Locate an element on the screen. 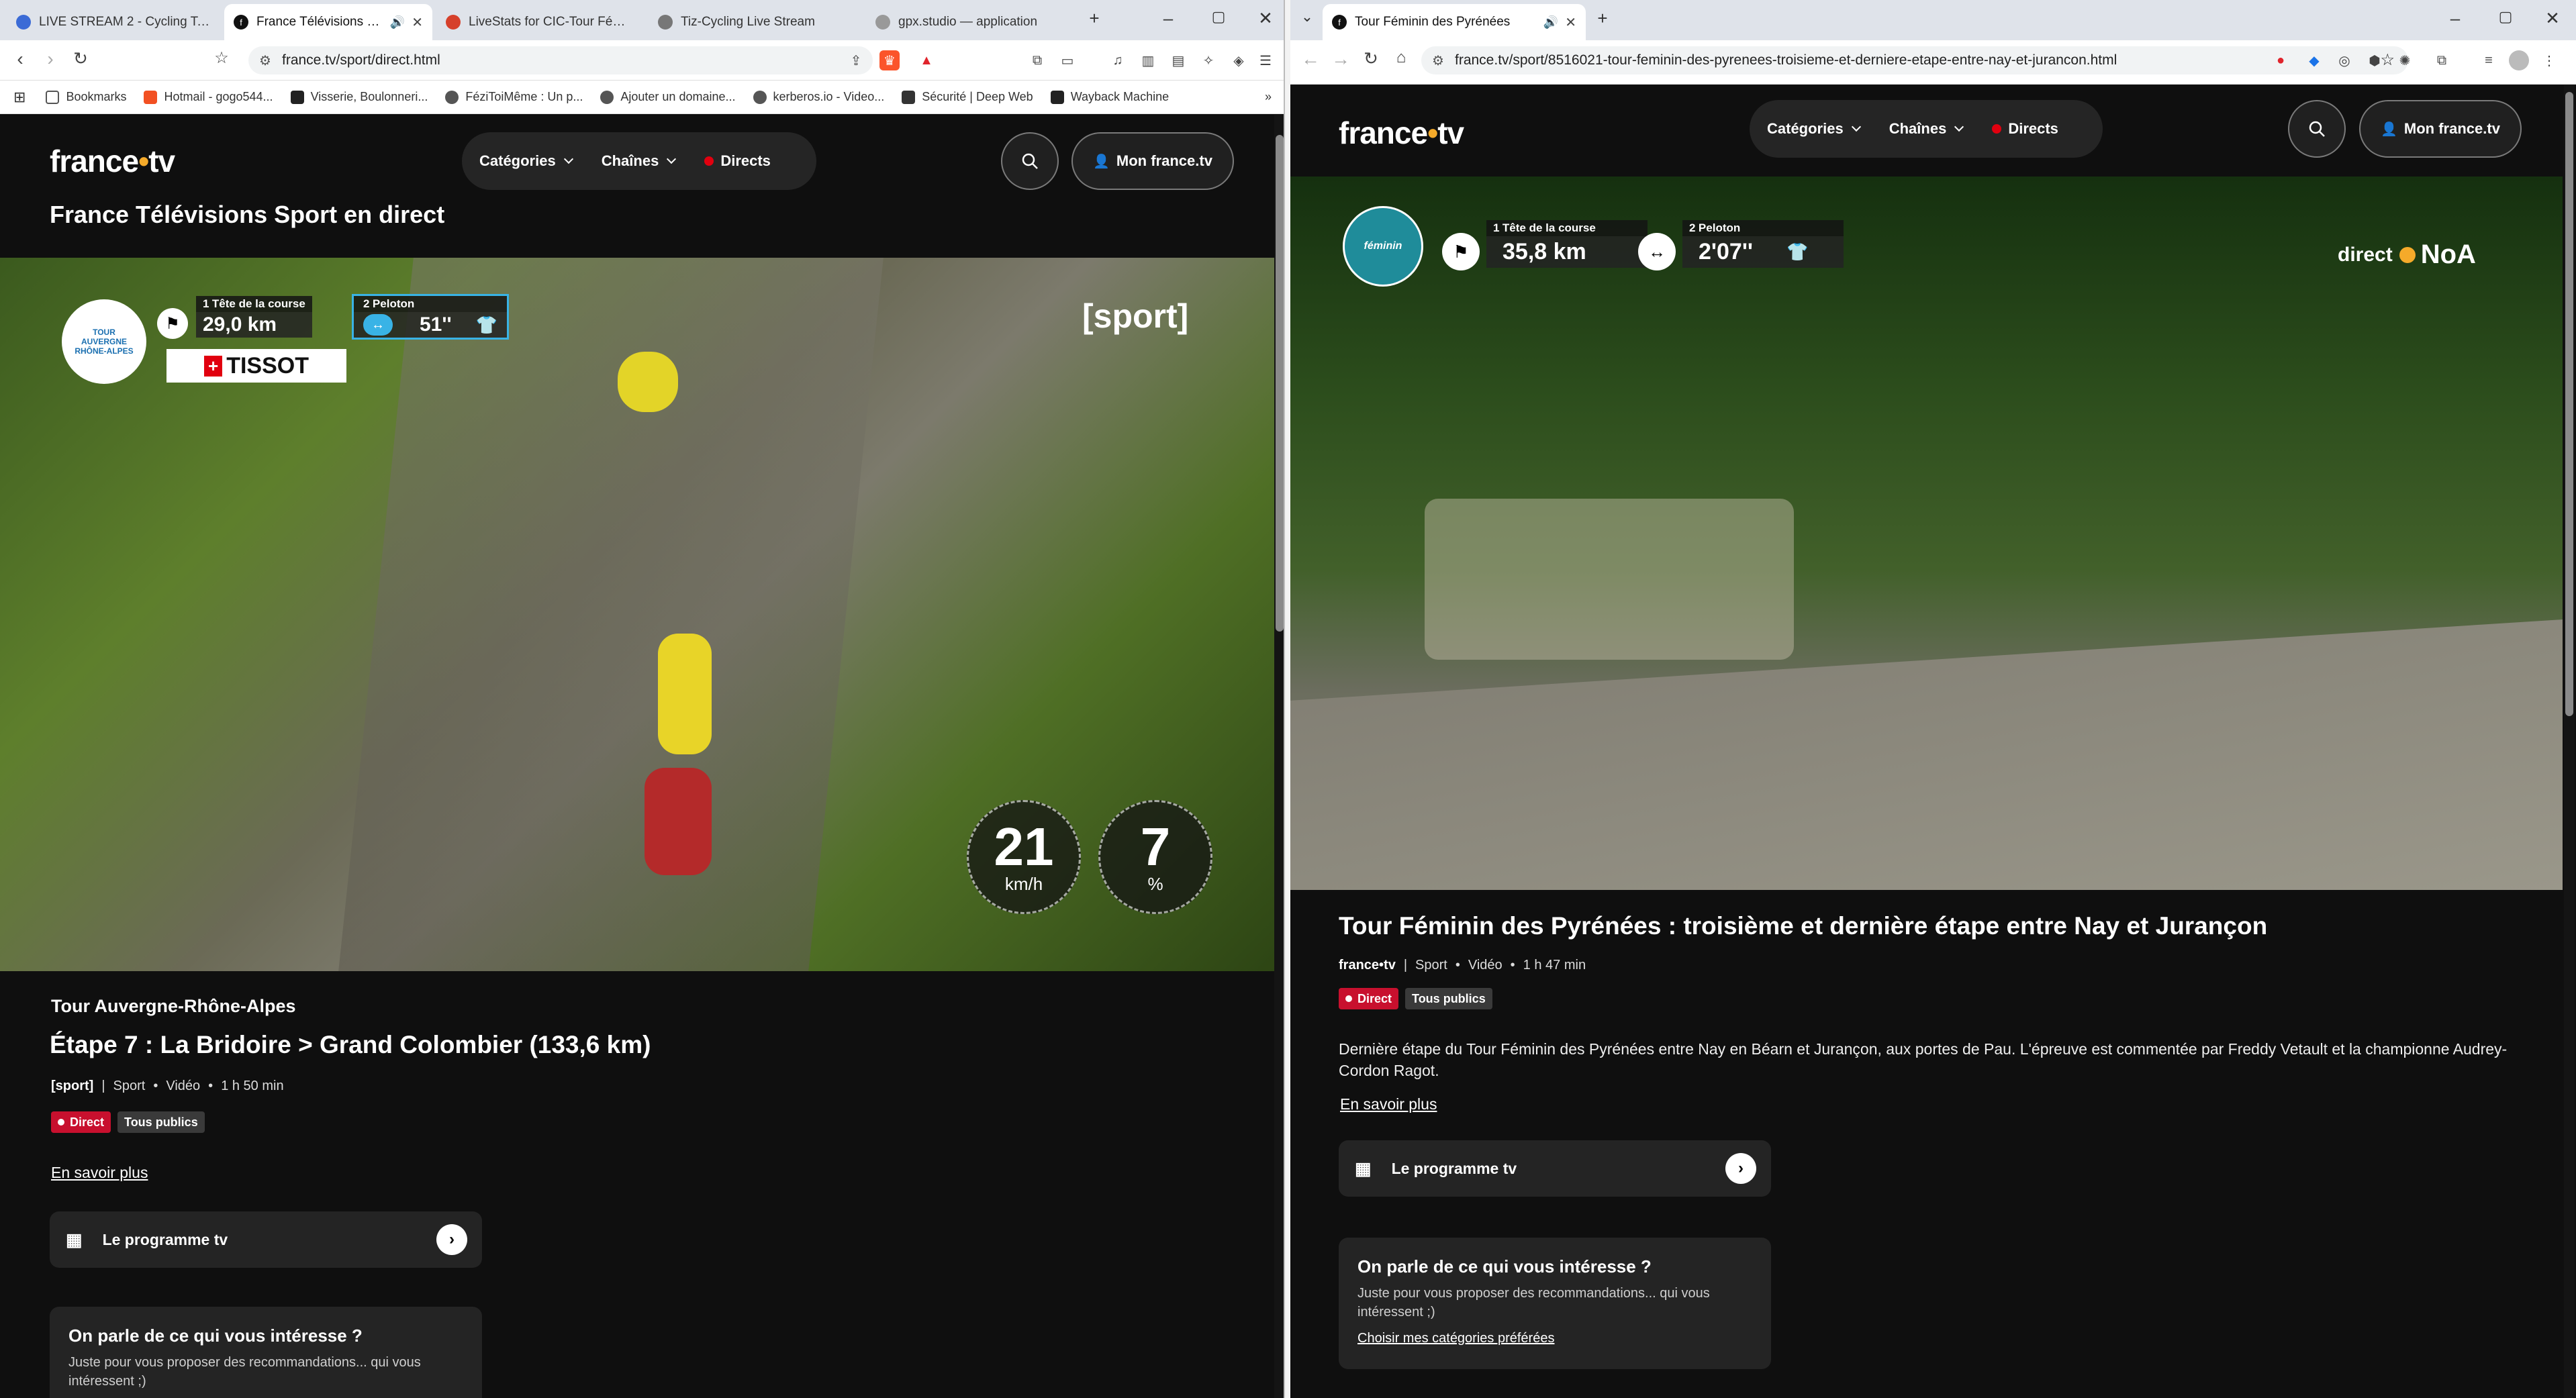 Image resolution: width=2576 pixels, height=1398 pixels. tab-gpx-studio: gpx.studio — application is located at coordinates (967, 22).